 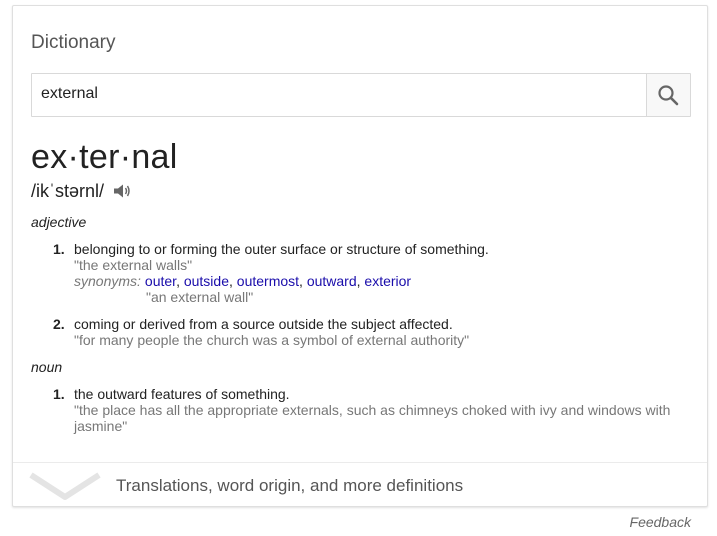 I want to click on speaker-icon, so click(x=122, y=191).